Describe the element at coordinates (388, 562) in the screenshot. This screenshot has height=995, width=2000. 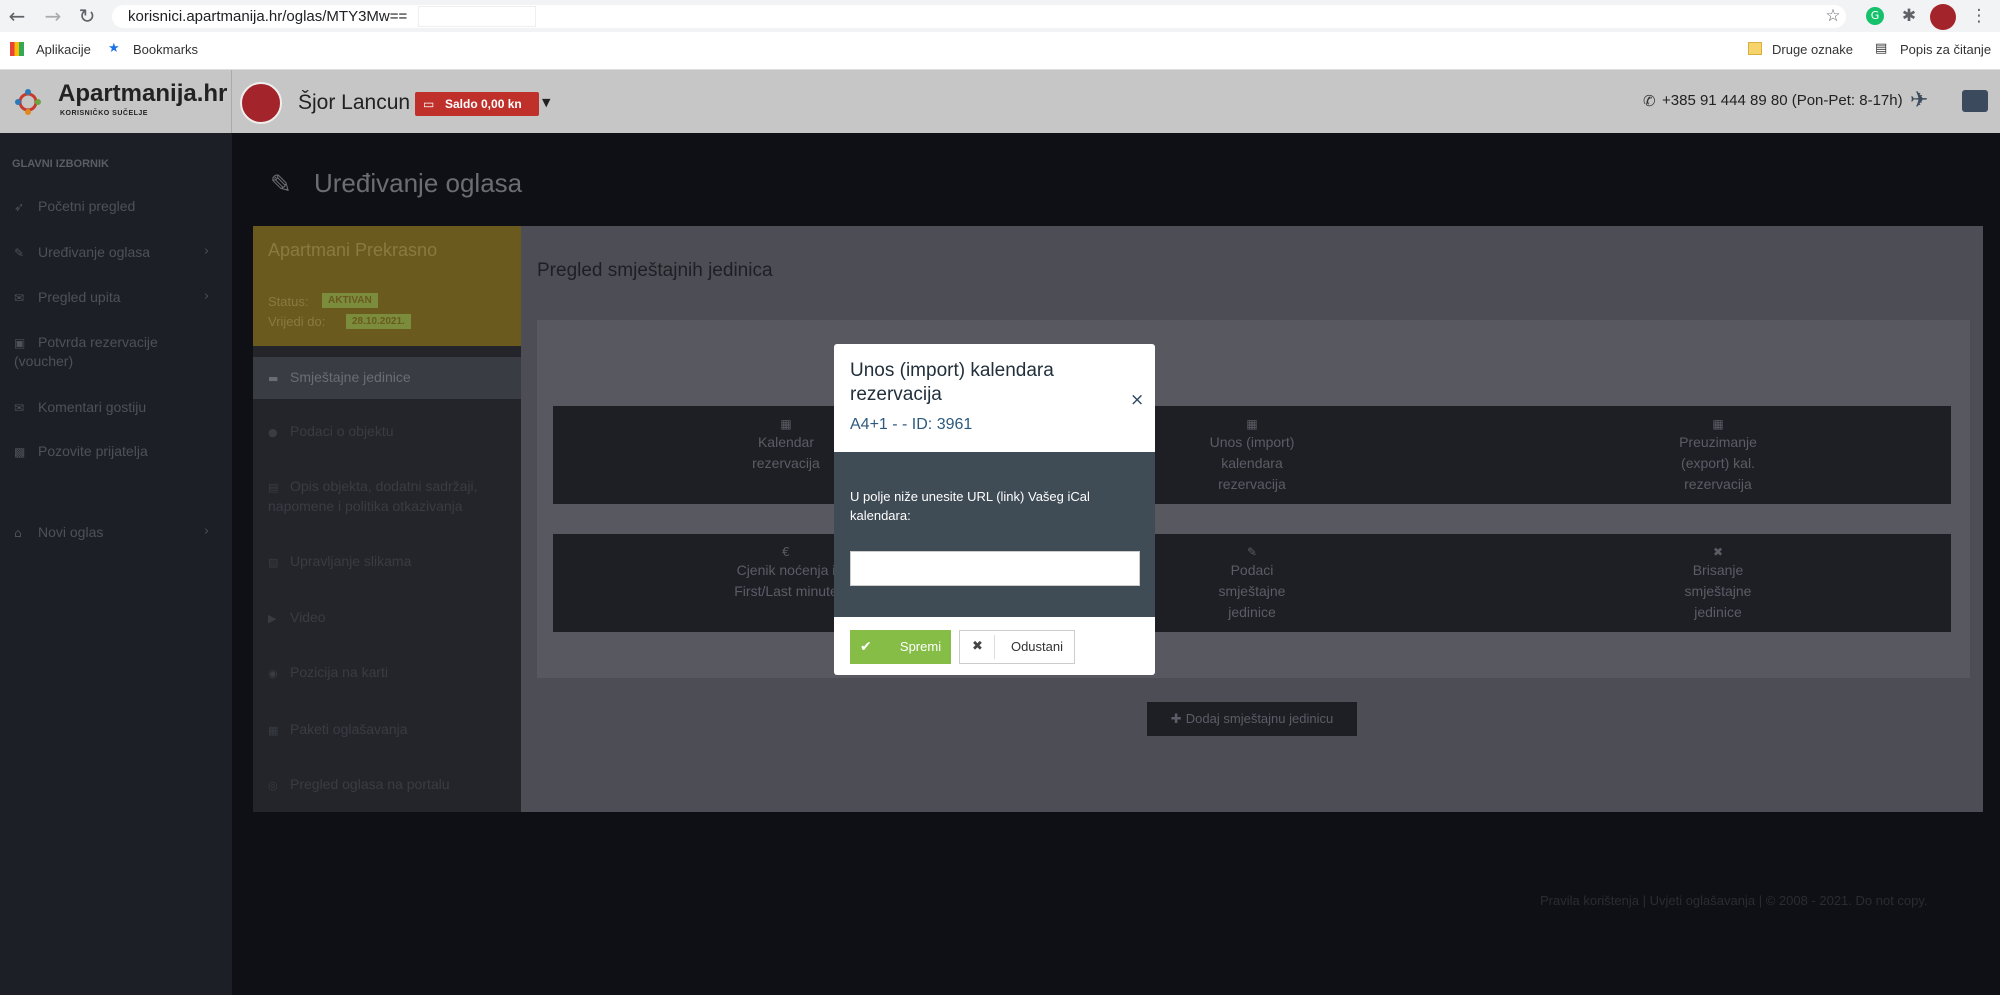
I see `menu-item-images: ▨ Upravljanje slikama` at that location.